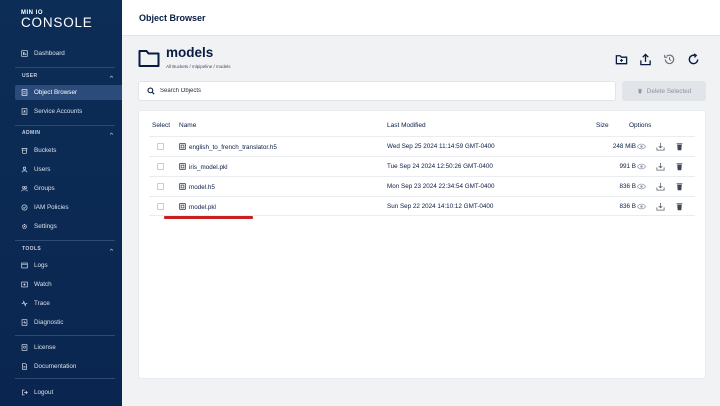  I want to click on delete-selected-label: Delete Selected, so click(669, 91).